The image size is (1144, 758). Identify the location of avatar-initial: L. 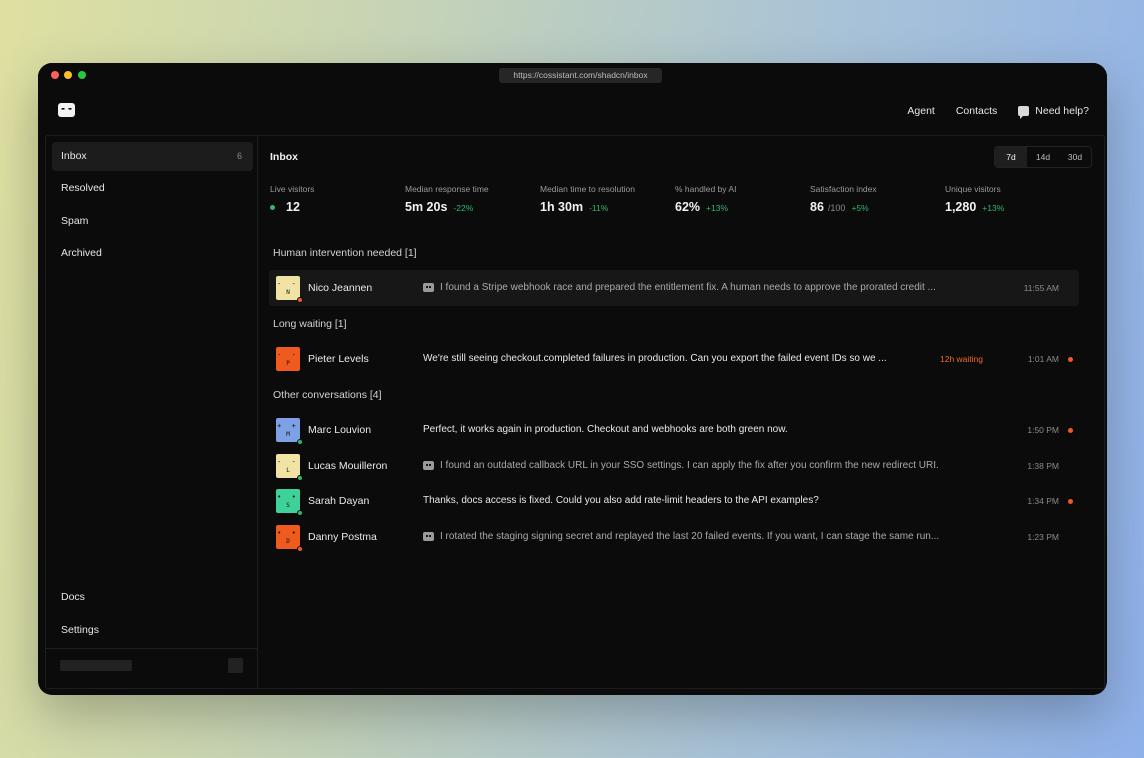
(288, 470).